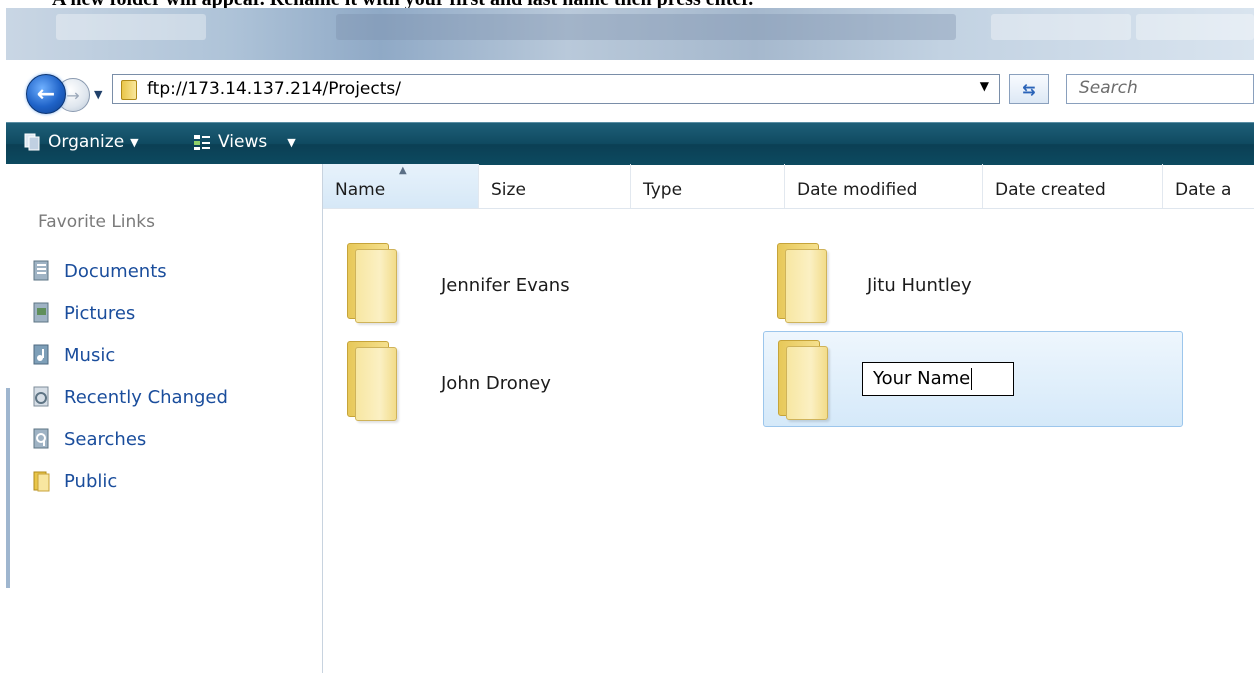  I want to click on sidebar-item-label: Documents, so click(115, 271).